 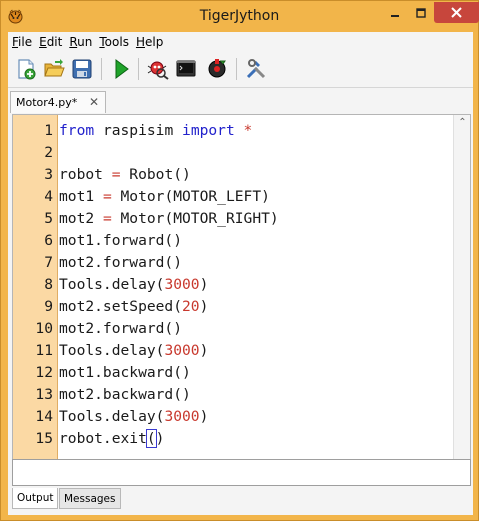 What do you see at coordinates (121, 306) in the screenshot?
I see `code-token: mot2.setSpeed(` at bounding box center [121, 306].